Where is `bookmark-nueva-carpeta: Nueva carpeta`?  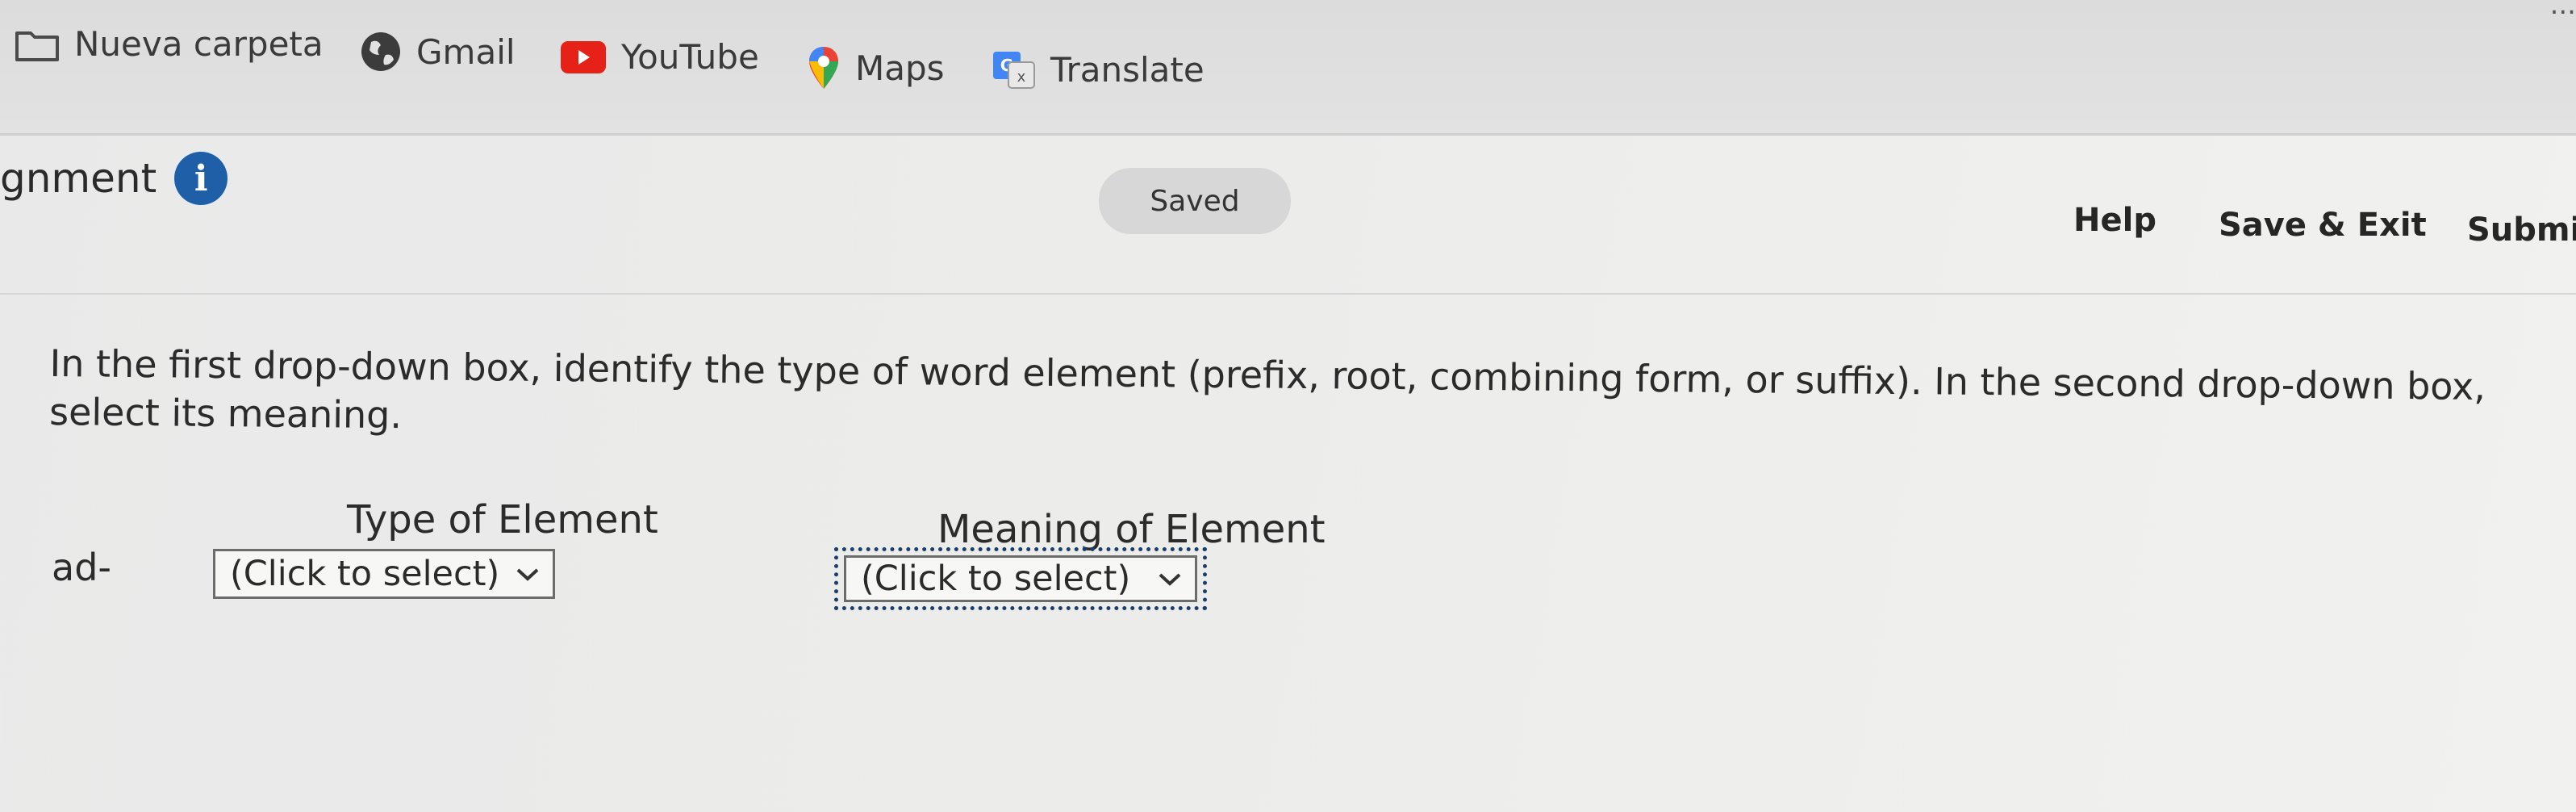 bookmark-nueva-carpeta: Nueva carpeta is located at coordinates (169, 44).